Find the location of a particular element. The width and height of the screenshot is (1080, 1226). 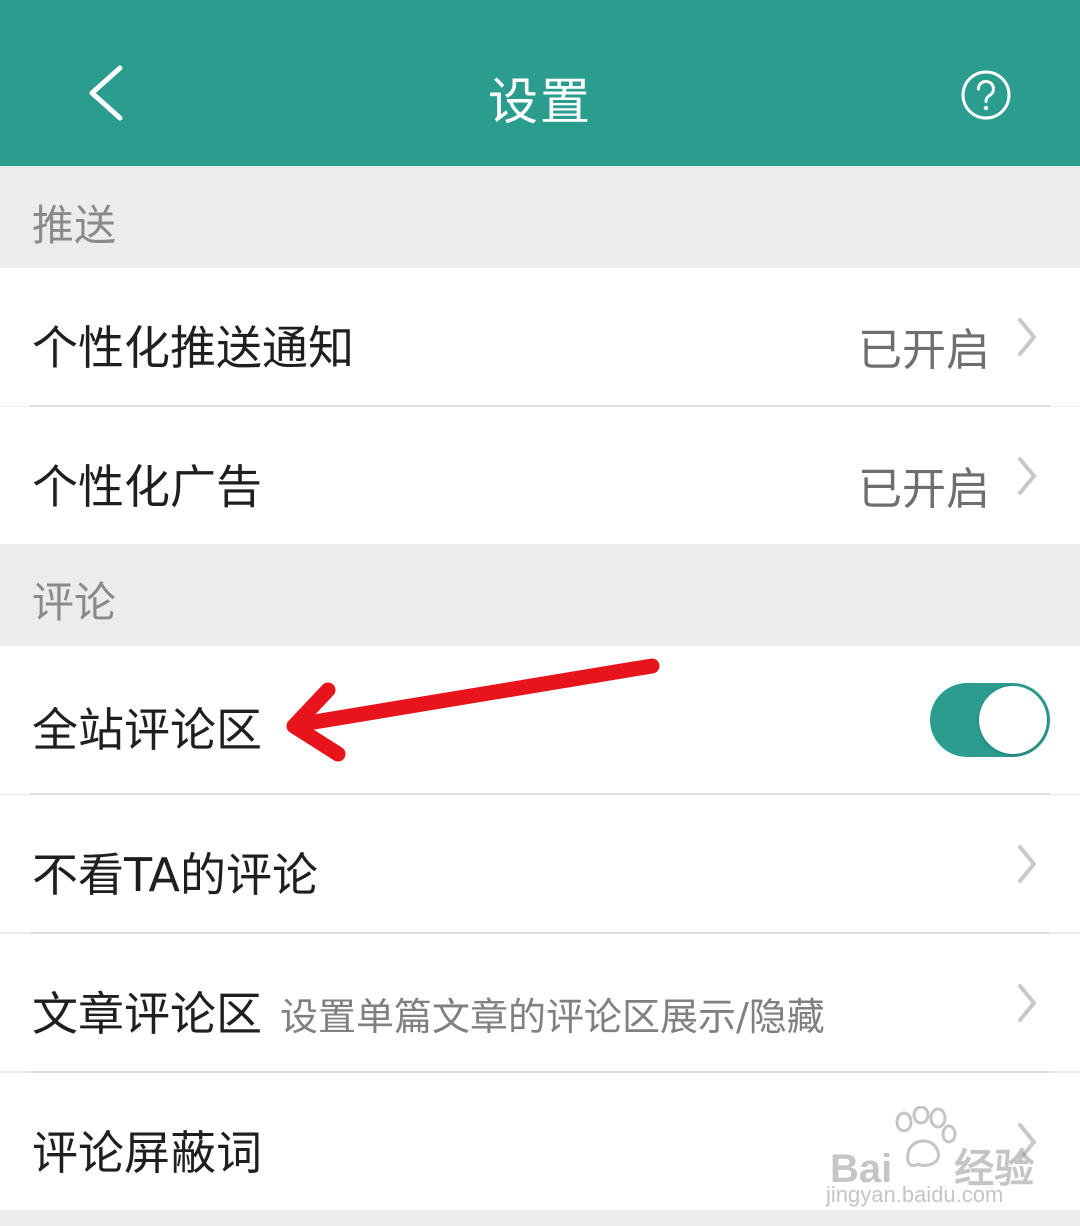

watermark-url: jingyan.baidu.com is located at coordinates (915, 1194).